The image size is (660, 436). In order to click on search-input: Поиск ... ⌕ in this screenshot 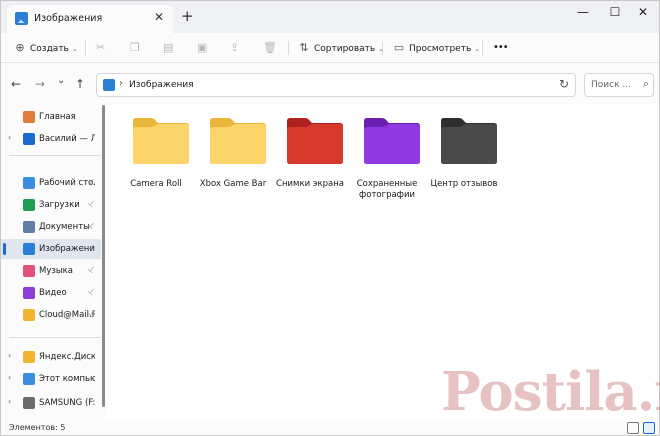, I will do `click(619, 85)`.